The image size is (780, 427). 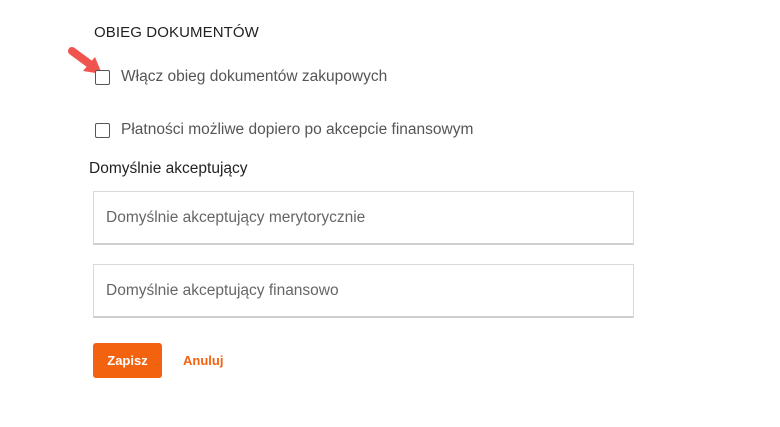 What do you see at coordinates (102, 130) in the screenshot?
I see `payment-after-approval-checkbox` at bounding box center [102, 130].